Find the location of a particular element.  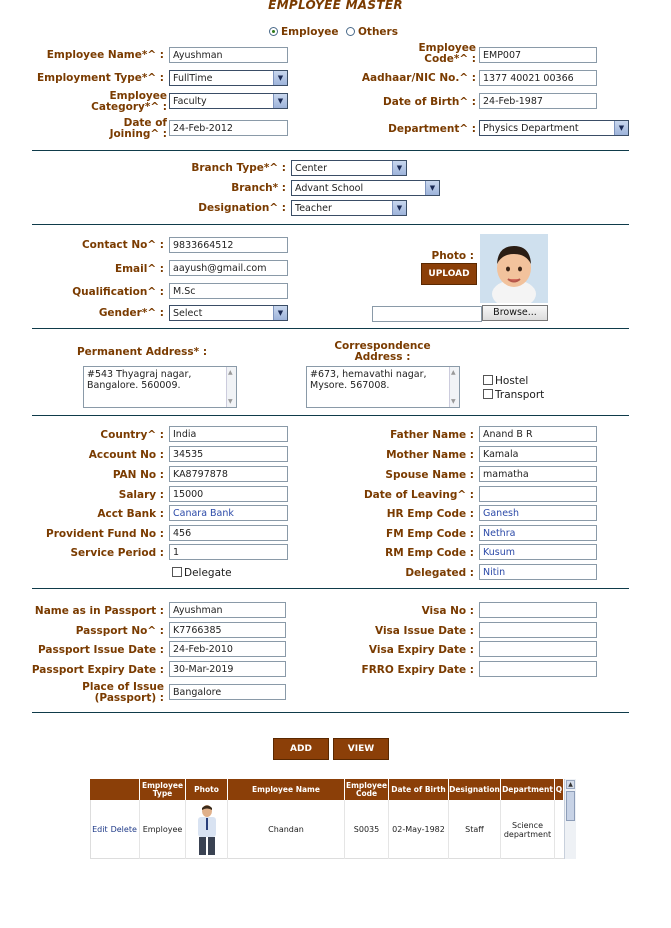

table-row-actions: Edit Delete is located at coordinates (115, 829).